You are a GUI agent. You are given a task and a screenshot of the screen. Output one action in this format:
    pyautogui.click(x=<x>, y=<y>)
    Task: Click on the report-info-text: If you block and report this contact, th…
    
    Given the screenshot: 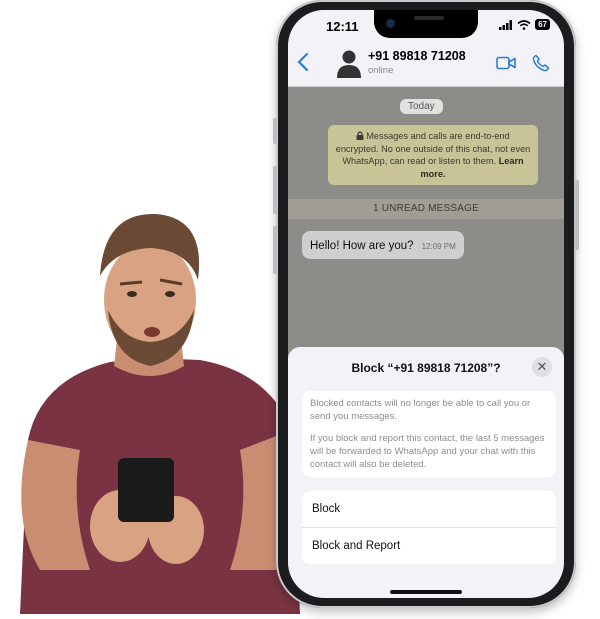 What is the action you would take?
    pyautogui.click(x=427, y=451)
    